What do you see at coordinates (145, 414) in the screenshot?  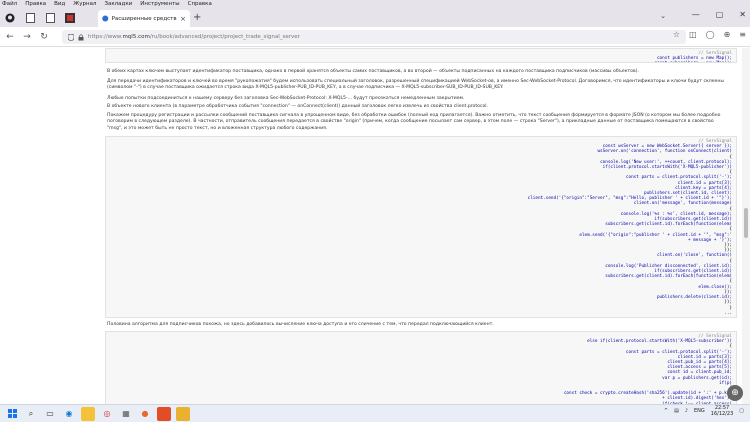 I see `firefox-icon: ●` at bounding box center [145, 414].